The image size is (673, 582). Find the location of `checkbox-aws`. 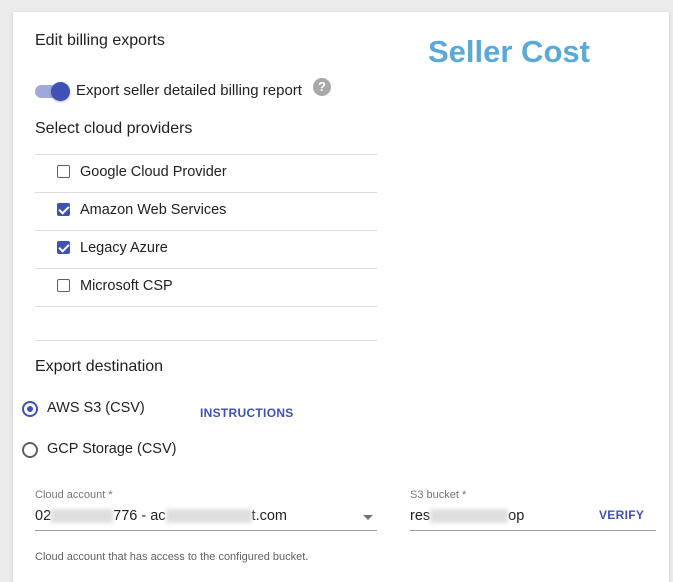

checkbox-aws is located at coordinates (63, 209).